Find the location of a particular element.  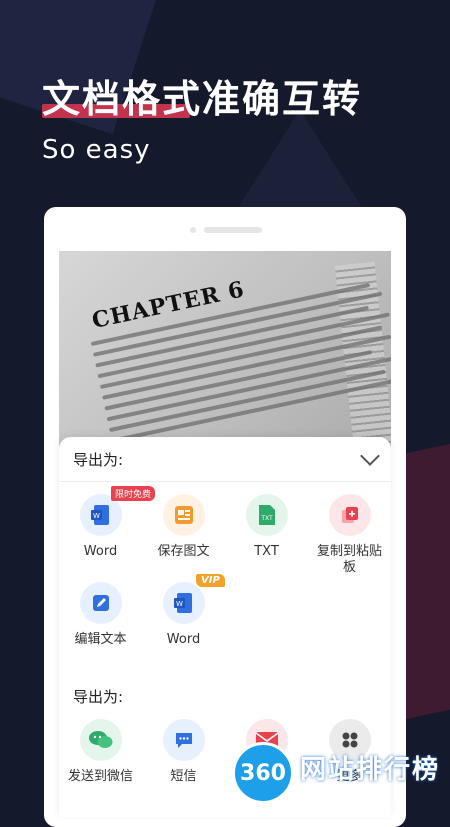

watermark-url: WANGZHAN360.CN is located at coordinates (351, 792).